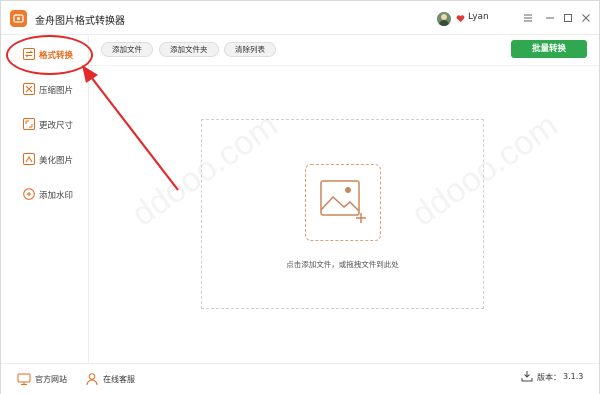 The height and width of the screenshot is (394, 600). What do you see at coordinates (119, 379) in the screenshot?
I see `online-support-label: 在线客服` at bounding box center [119, 379].